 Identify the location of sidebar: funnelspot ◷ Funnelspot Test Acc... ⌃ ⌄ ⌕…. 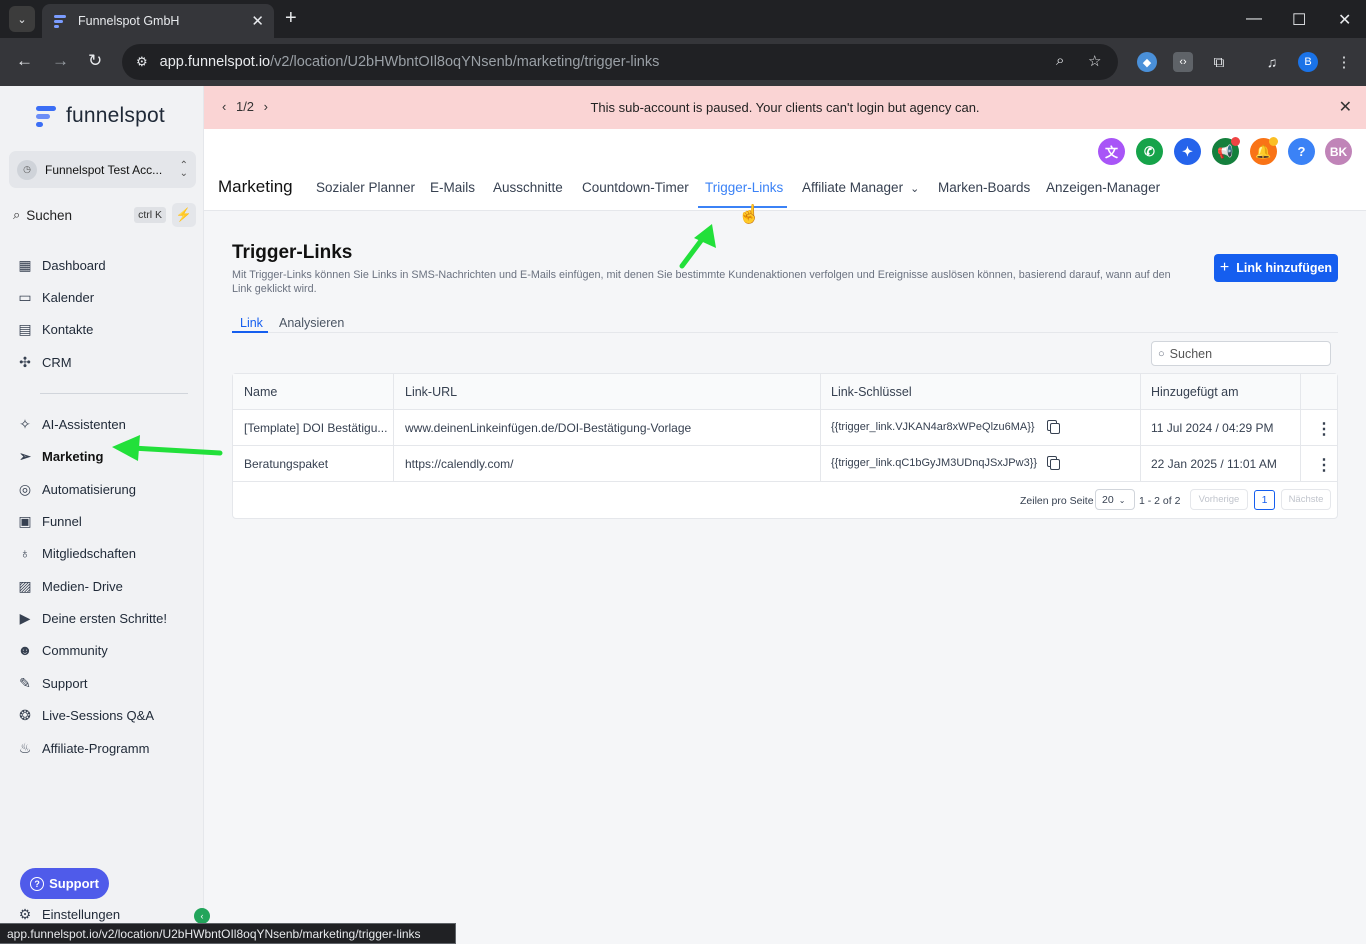
(105, 515).